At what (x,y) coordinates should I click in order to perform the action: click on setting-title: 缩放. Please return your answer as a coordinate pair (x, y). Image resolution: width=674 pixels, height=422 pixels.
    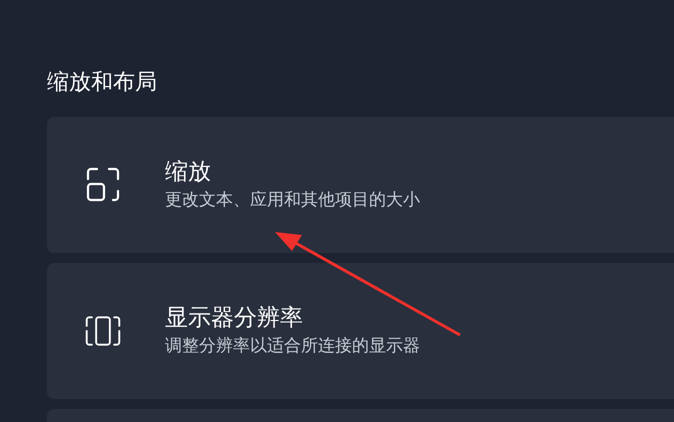
    Looking at the image, I should click on (188, 172).